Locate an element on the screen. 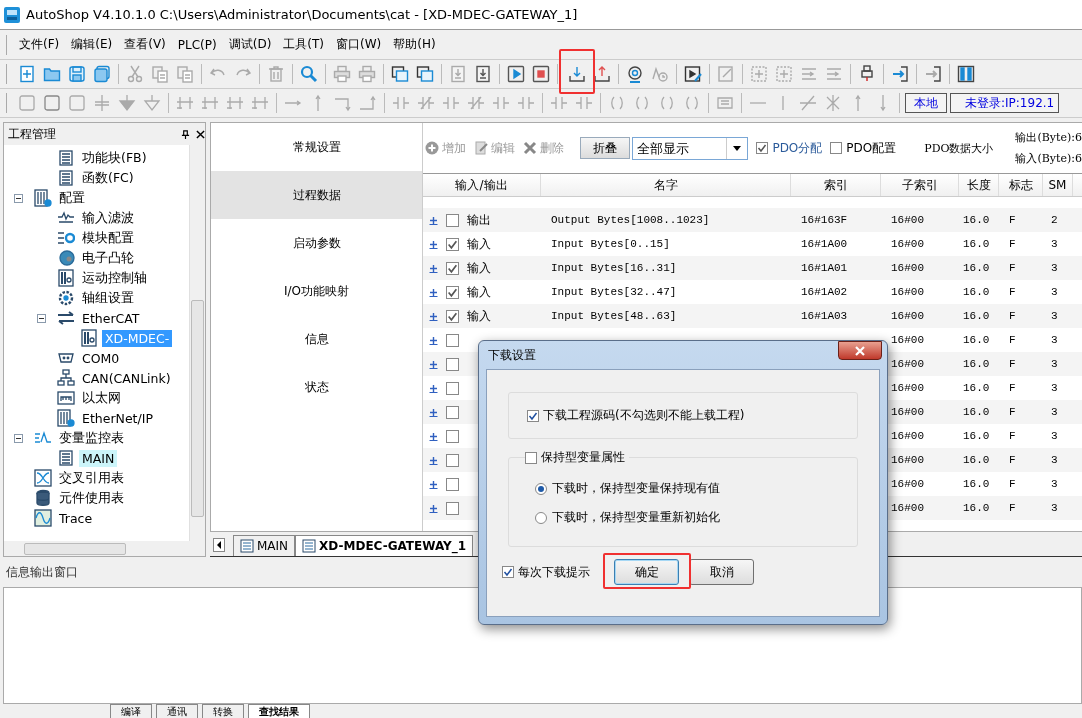  tree-item: 输入滤波 is located at coordinates (108, 218).